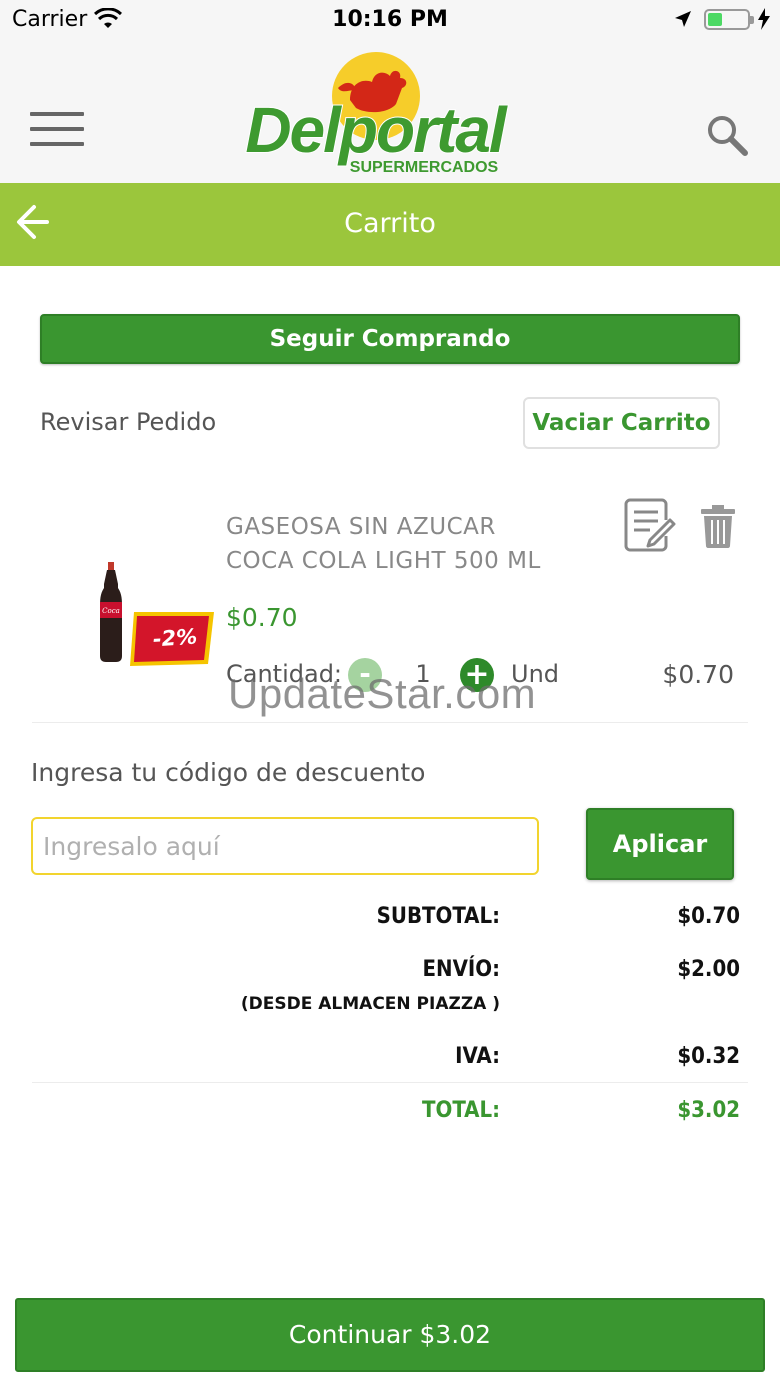 This screenshot has height=1387, width=780. Describe the element at coordinates (660, 844) in the screenshot. I see `apply-discount-button: Aplicar` at that location.